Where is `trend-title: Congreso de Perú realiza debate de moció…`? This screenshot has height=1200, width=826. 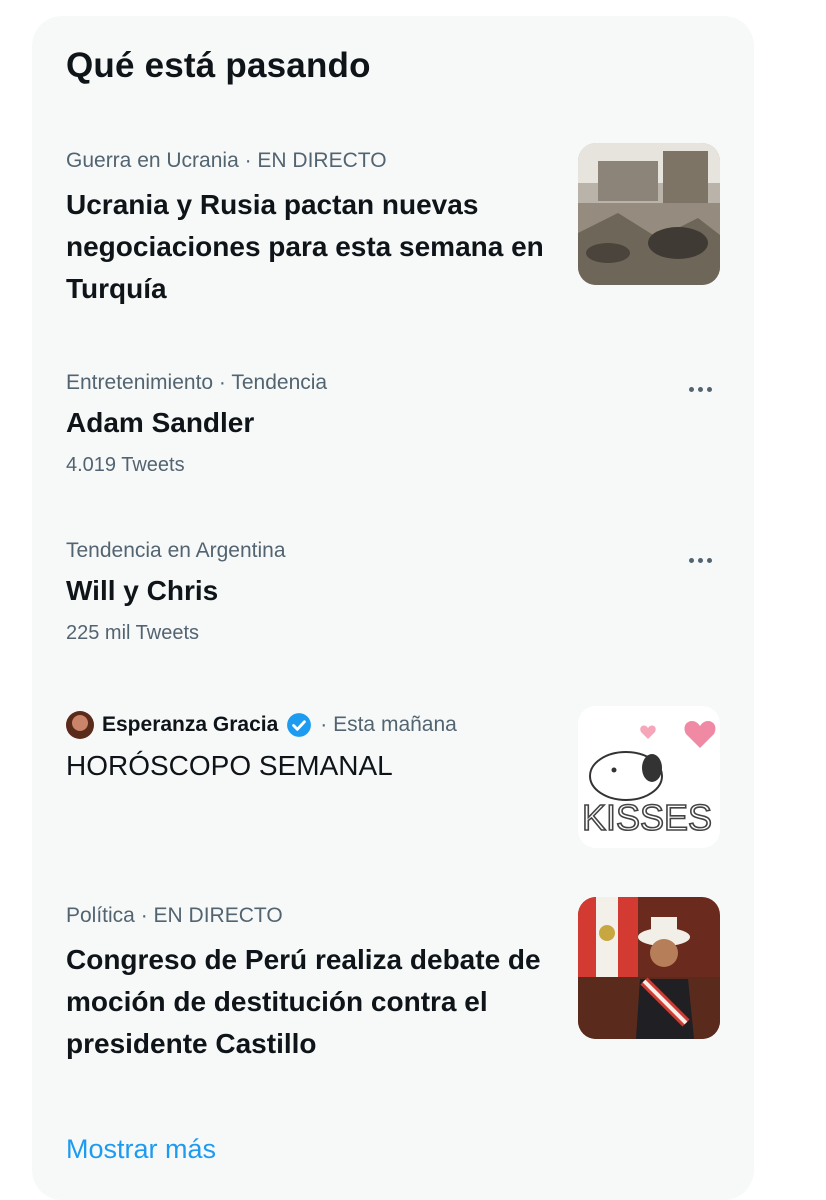
trend-title: Congreso de Perú realiza debate de moció… is located at coordinates (303, 1001).